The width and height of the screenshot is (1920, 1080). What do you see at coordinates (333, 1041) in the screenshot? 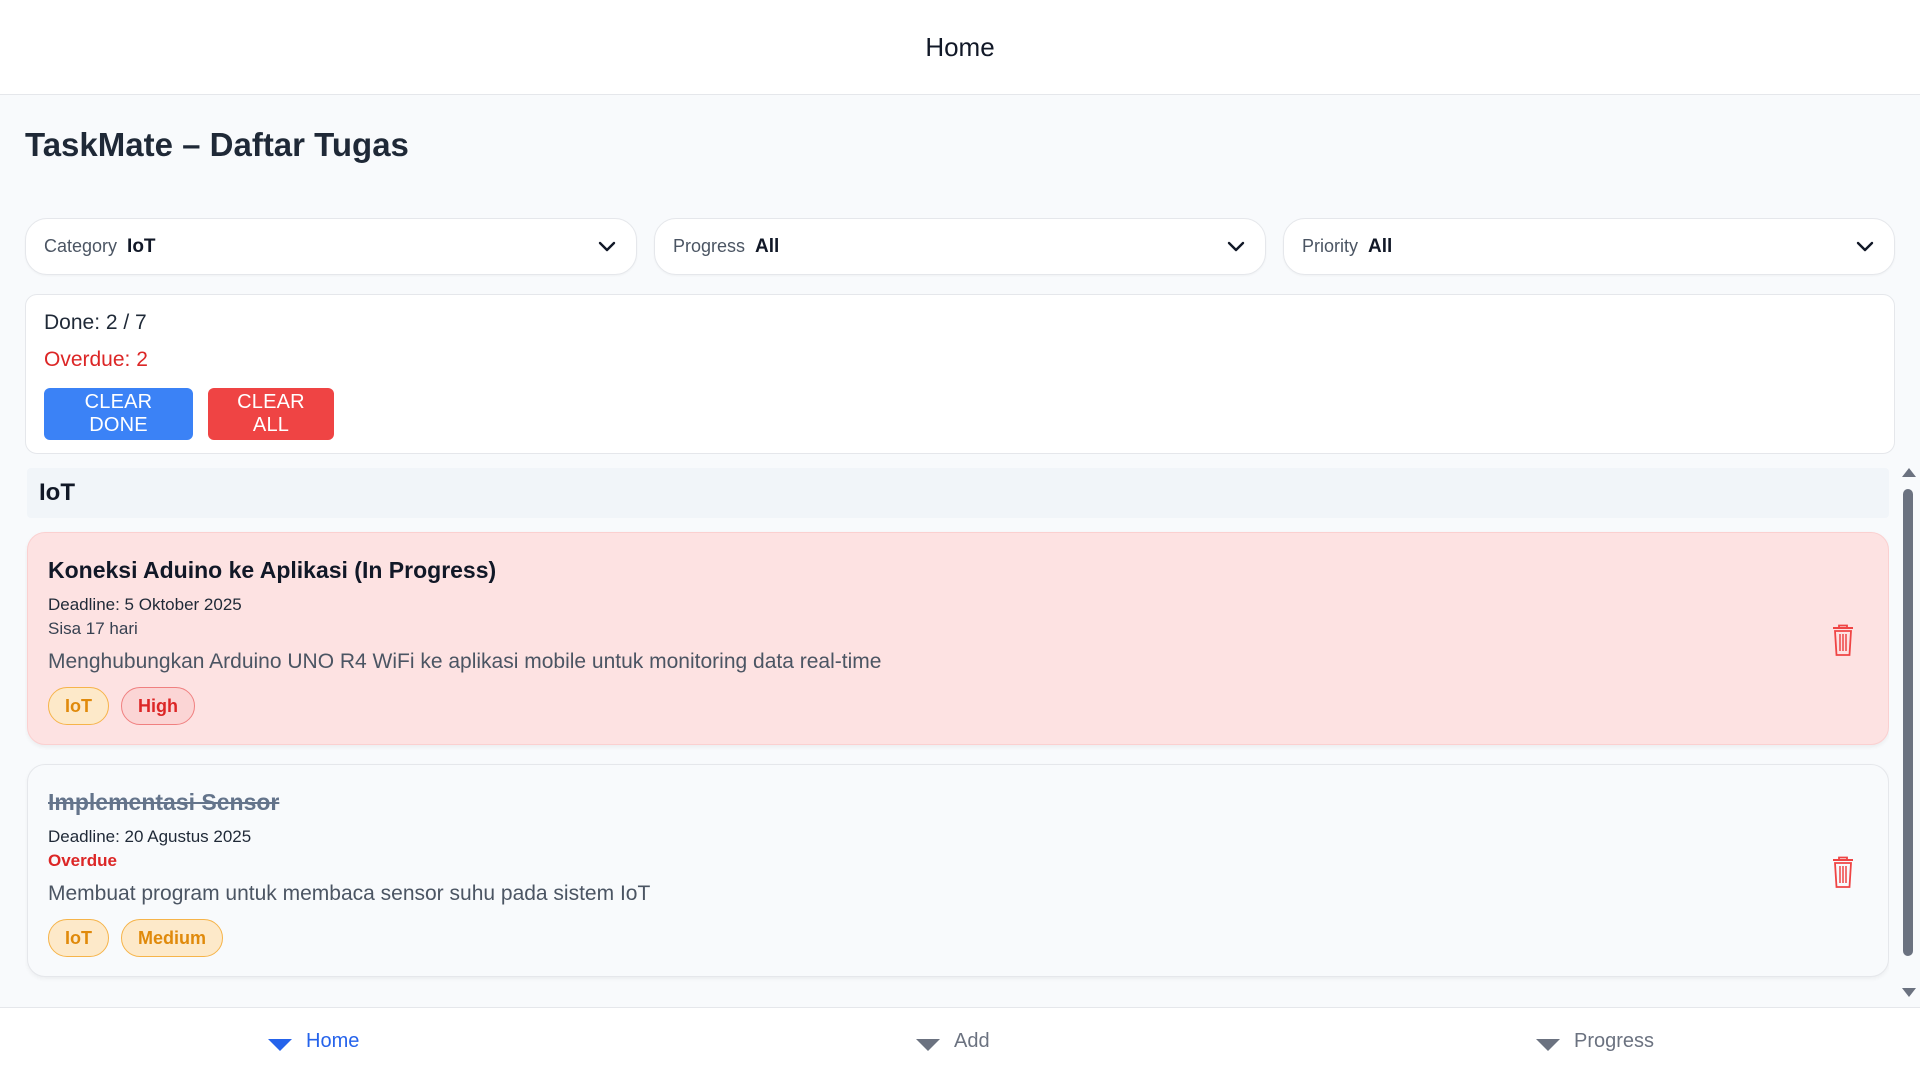
I see `nav-label: Home` at bounding box center [333, 1041].